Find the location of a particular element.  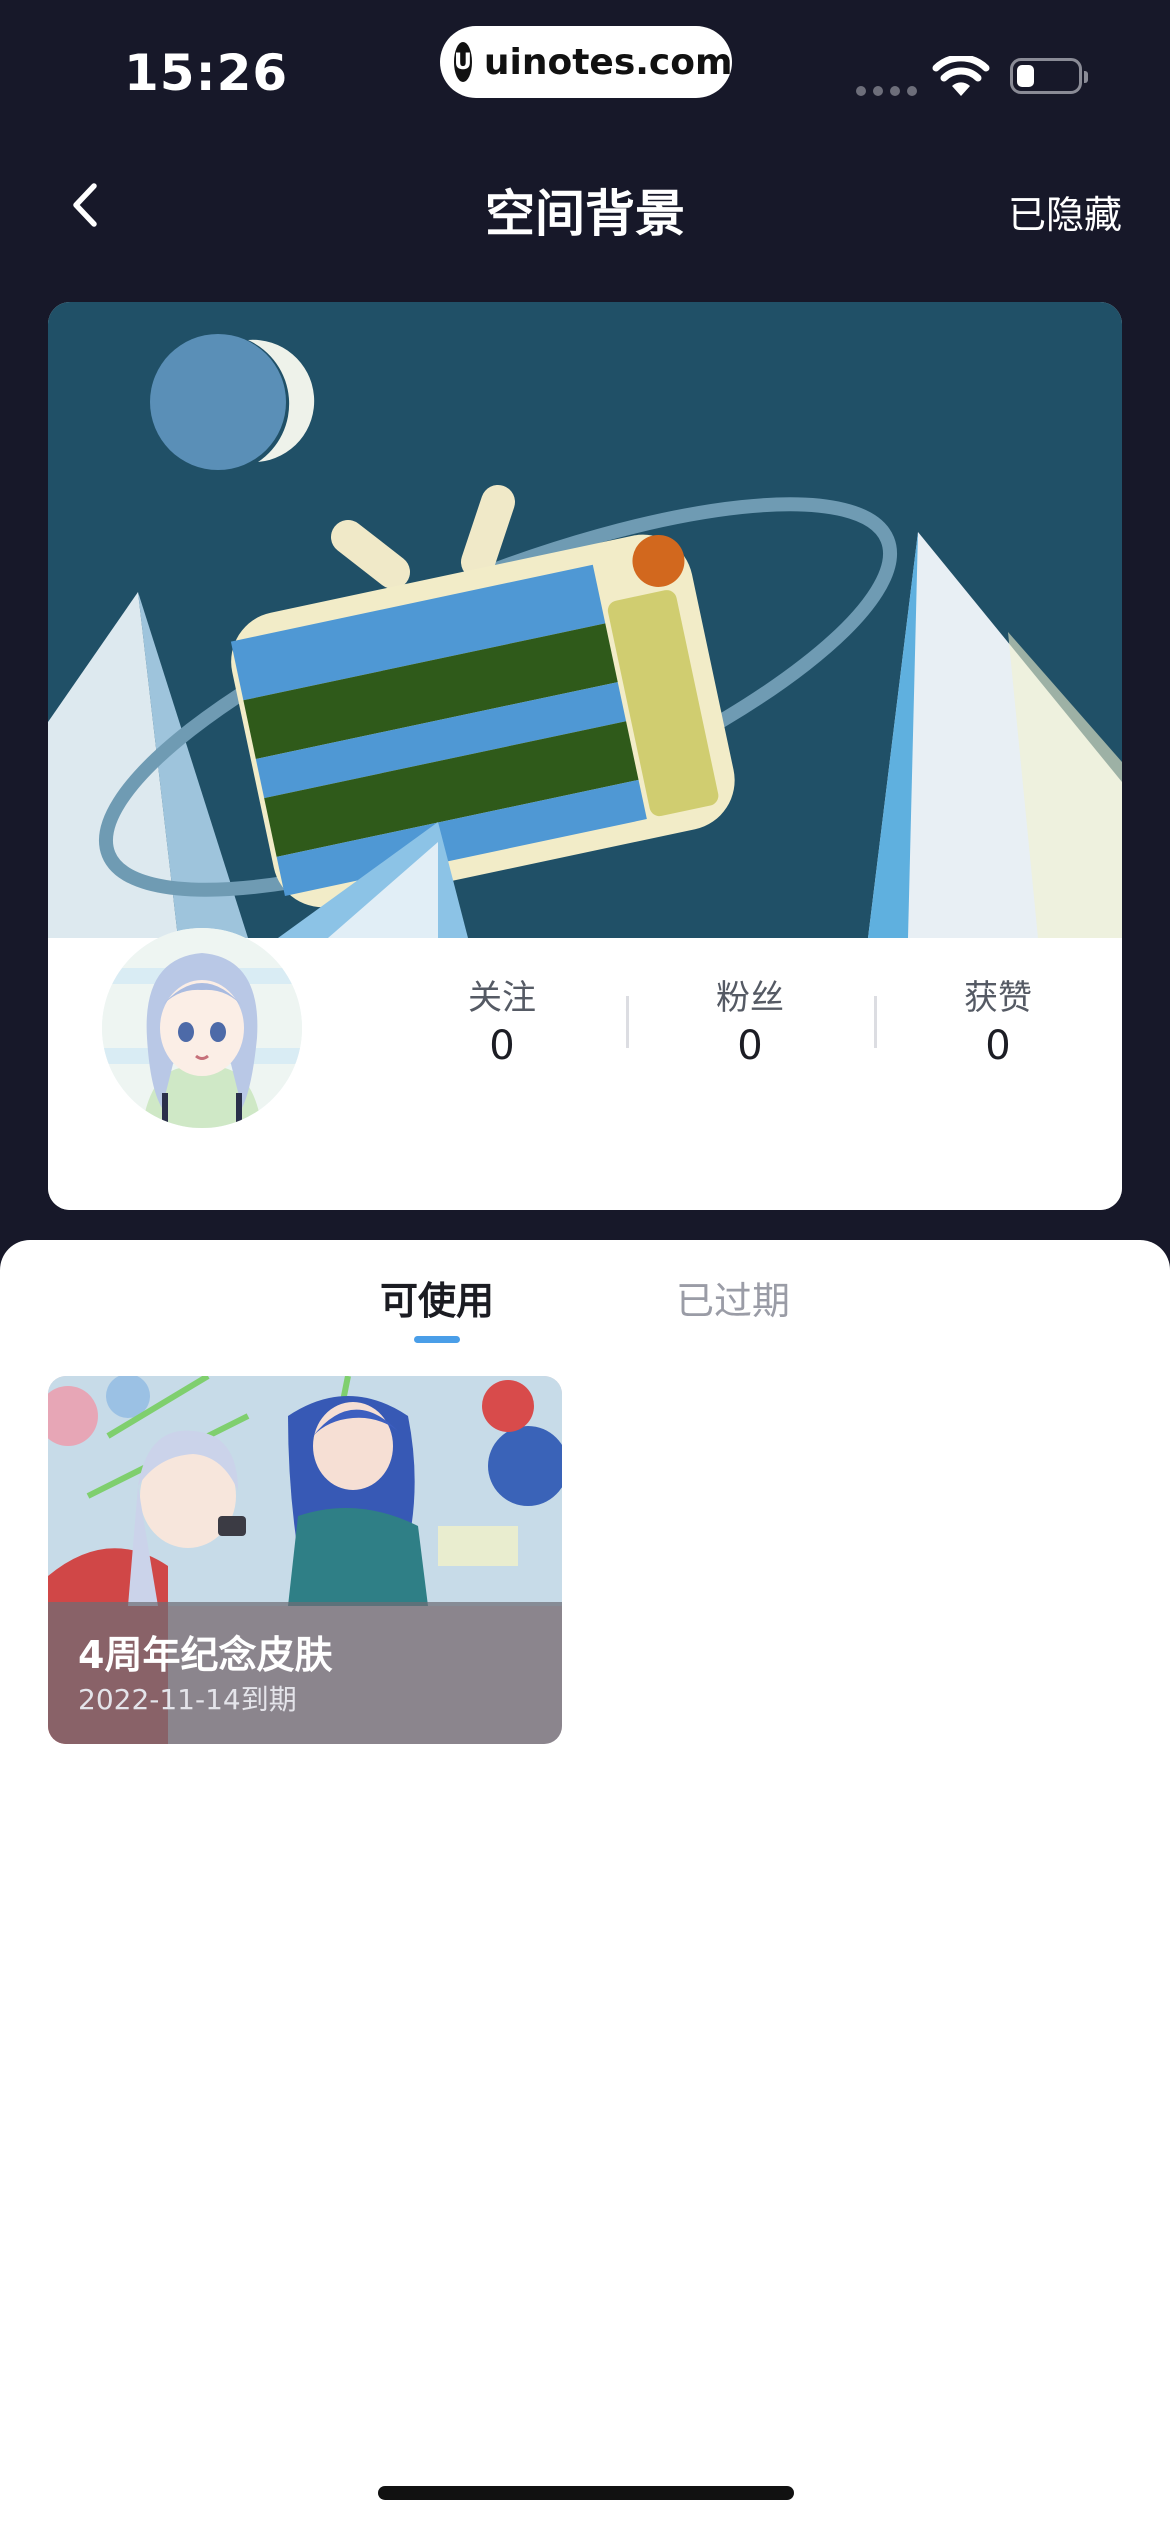

stat-followers: 粉丝 0 is located at coordinates (750, 1019).